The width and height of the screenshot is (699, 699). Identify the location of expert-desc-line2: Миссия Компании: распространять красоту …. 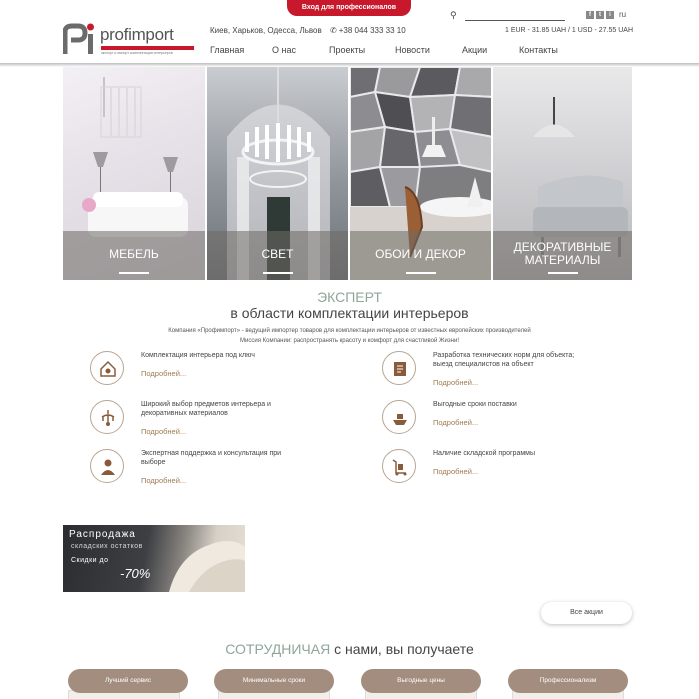
(349, 341).